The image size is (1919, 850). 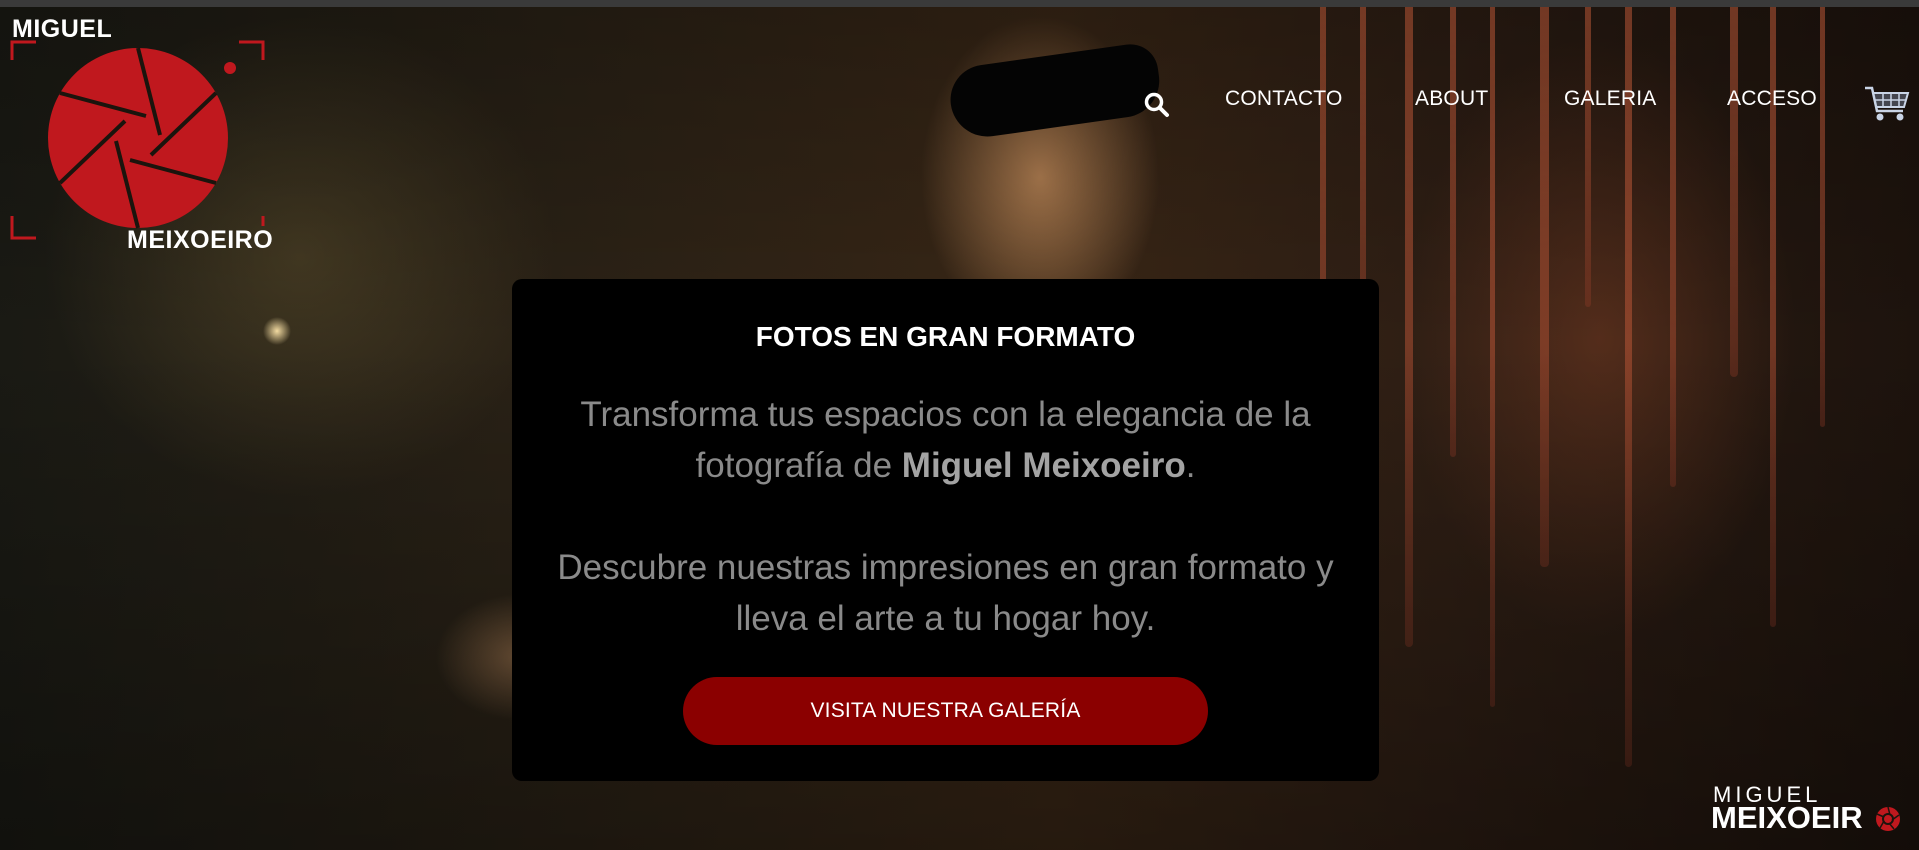 What do you see at coordinates (1451, 99) in the screenshot?
I see `nav-about-link: ABOUT` at bounding box center [1451, 99].